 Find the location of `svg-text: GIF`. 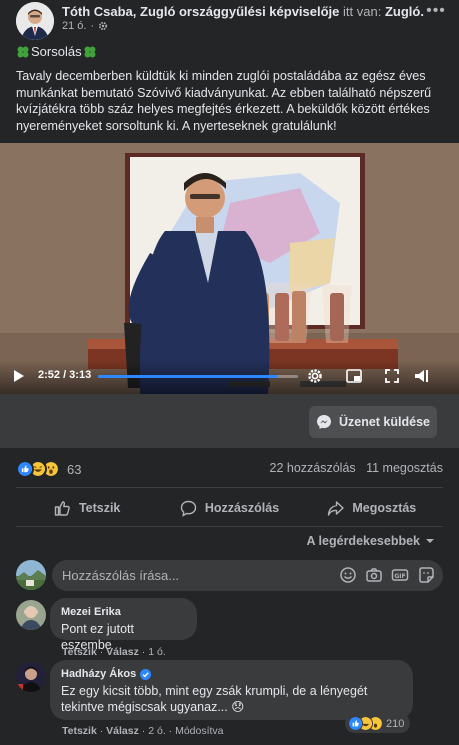

svg-text: GIF is located at coordinates (399, 576).